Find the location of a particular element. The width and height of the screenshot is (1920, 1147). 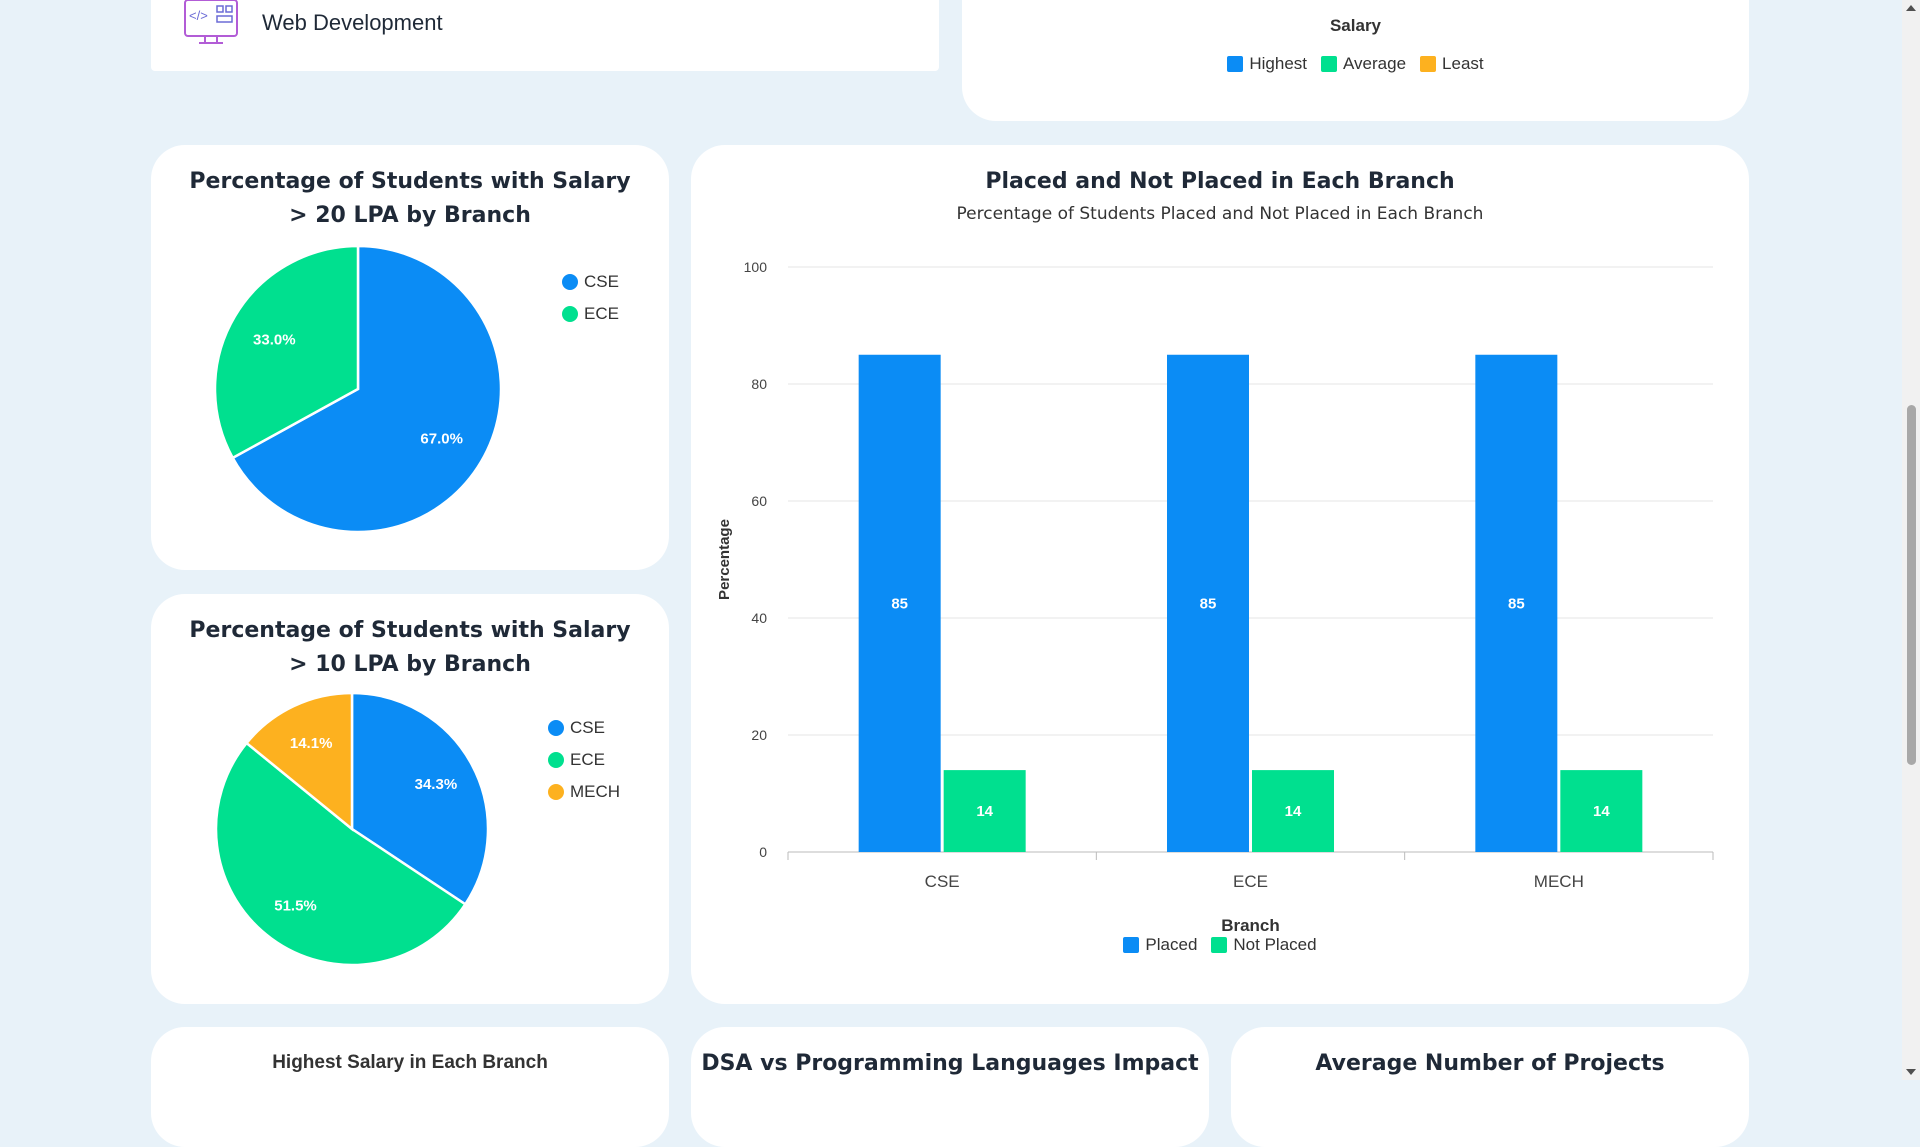

dsa-impact-card: DSA vs Programming Languages Impact is located at coordinates (950, 1087).